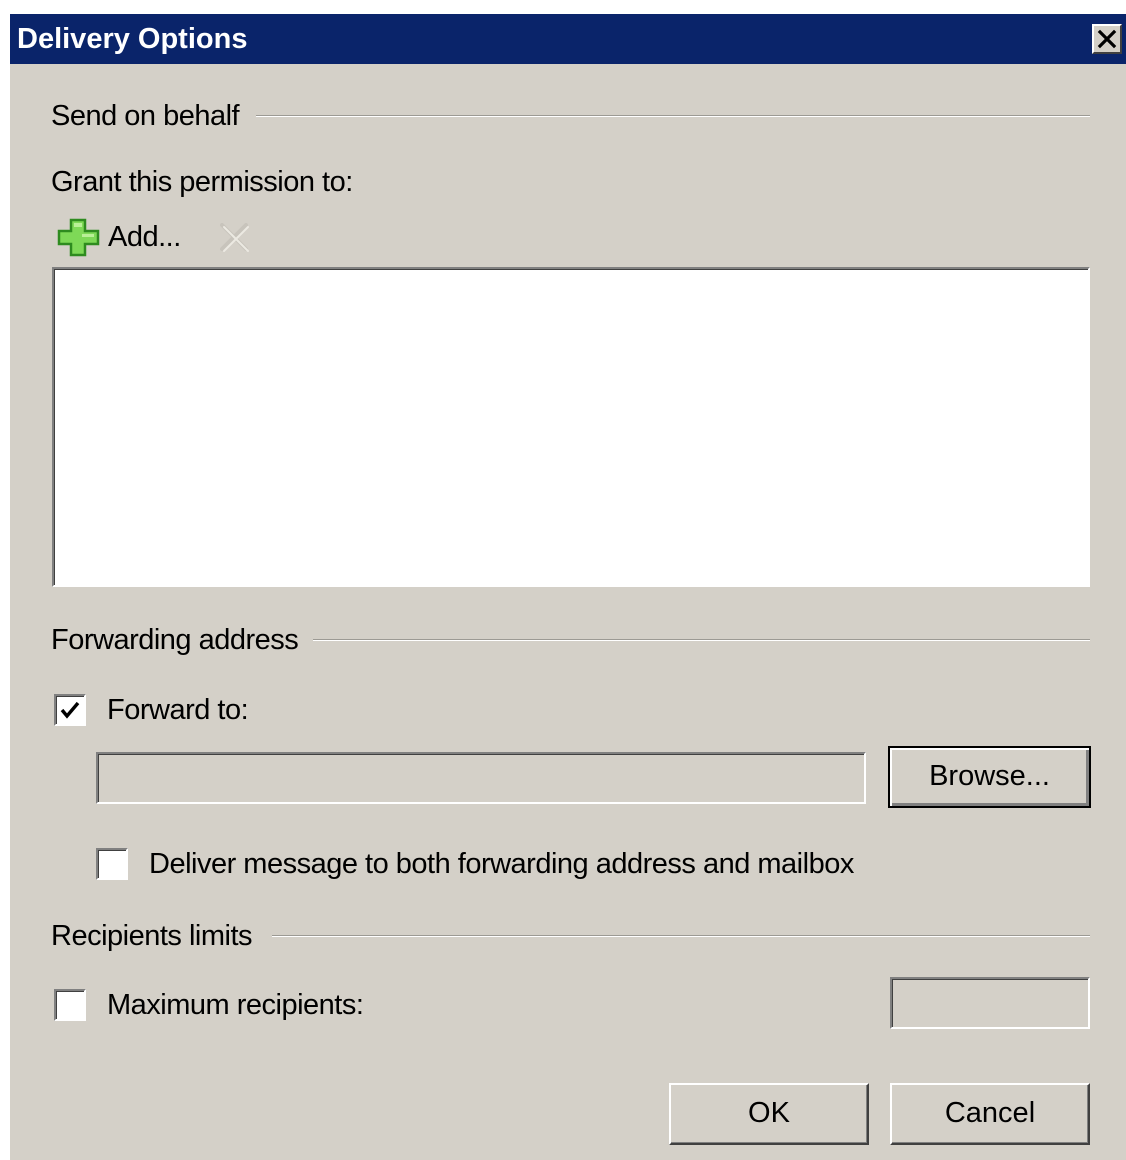 This screenshot has width=1126, height=1160. What do you see at coordinates (235, 1005) in the screenshot?
I see `max-recipients-label: Maximum recipients:` at bounding box center [235, 1005].